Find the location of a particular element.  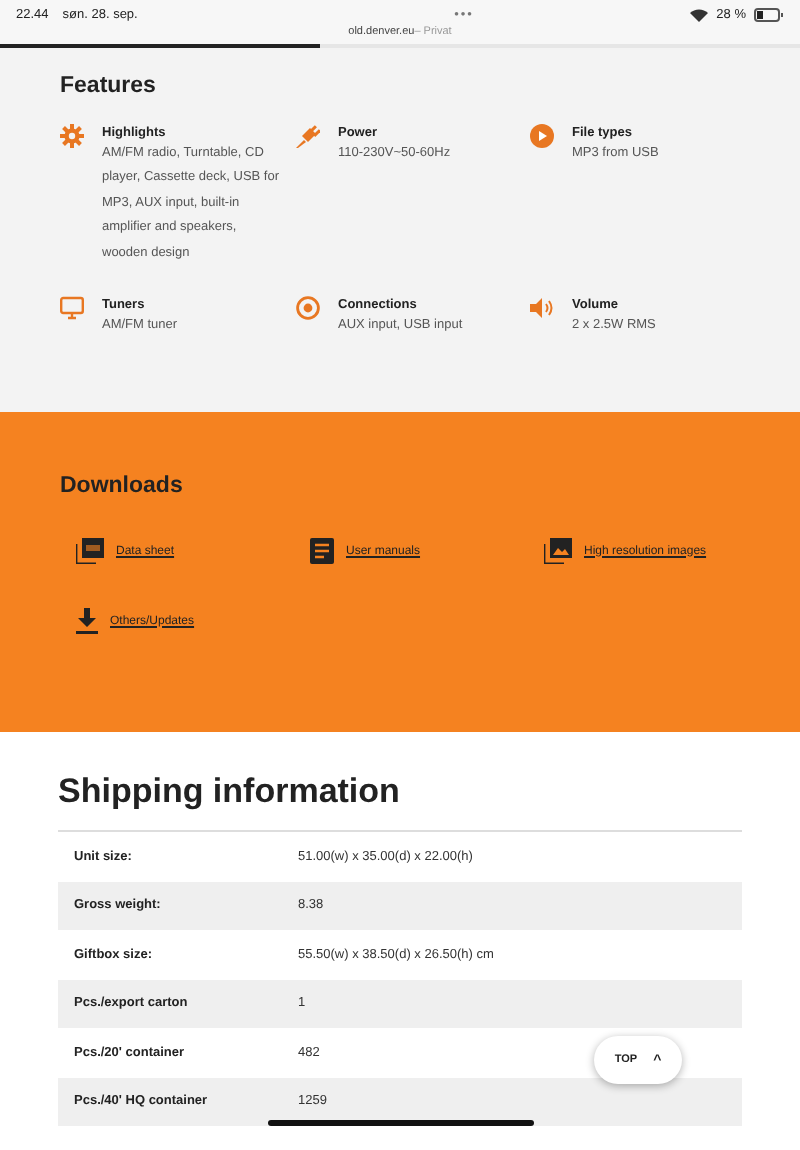

section-title: Downloads is located at coordinates (122, 486).